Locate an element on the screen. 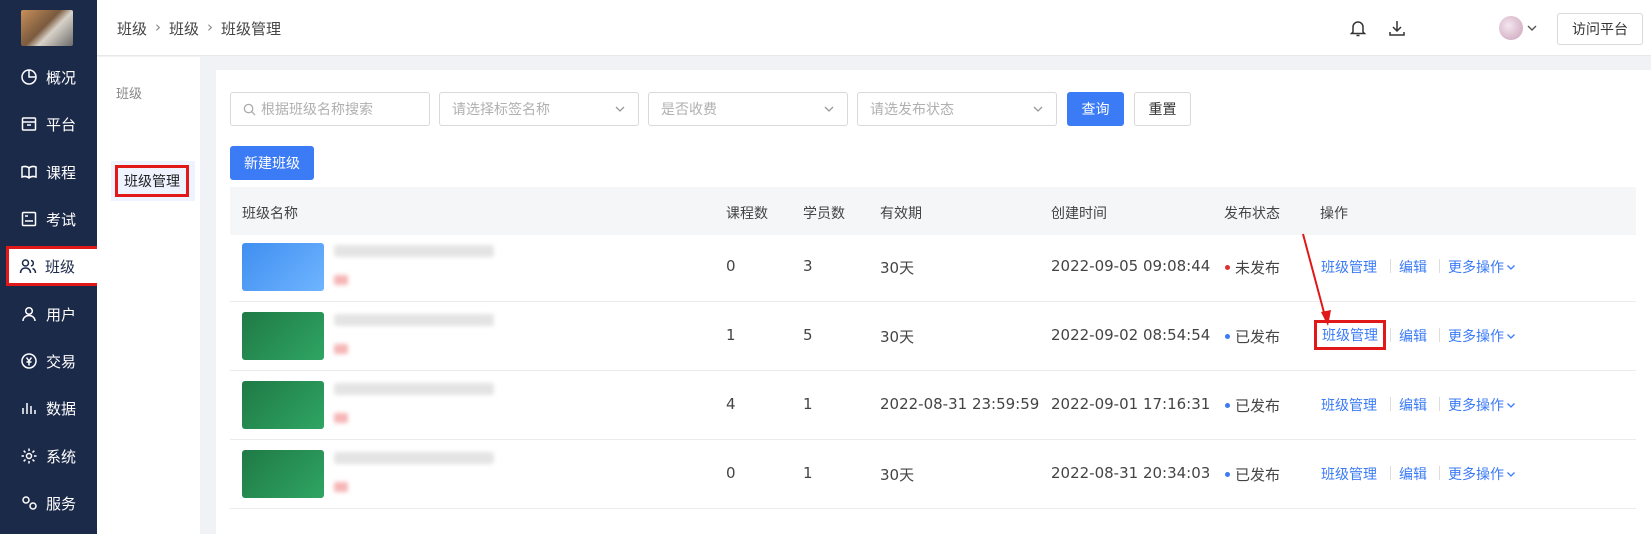 Image resolution: width=1651 pixels, height=534 pixels. query-button: 查询 is located at coordinates (1095, 109).